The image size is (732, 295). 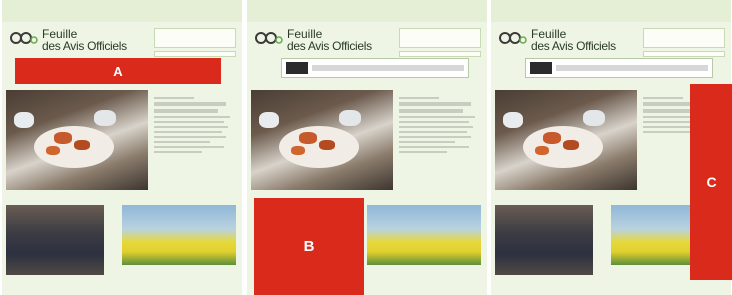 I want to click on callout-label-a: A, so click(x=118, y=71).